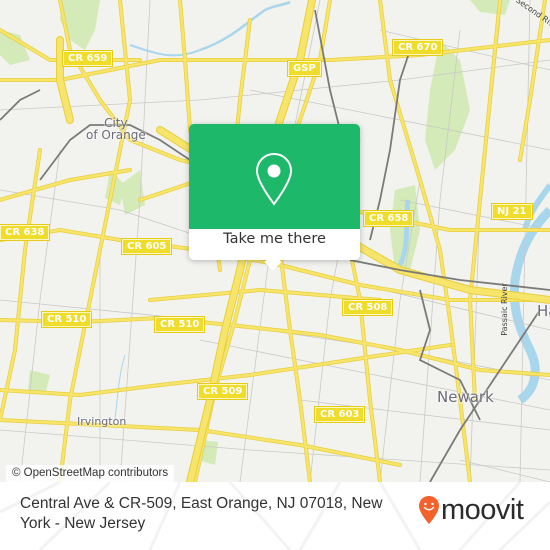 This screenshot has height=550, width=550. What do you see at coordinates (367, 307) in the screenshot?
I see `road-shield-cr508: CR 508` at bounding box center [367, 307].